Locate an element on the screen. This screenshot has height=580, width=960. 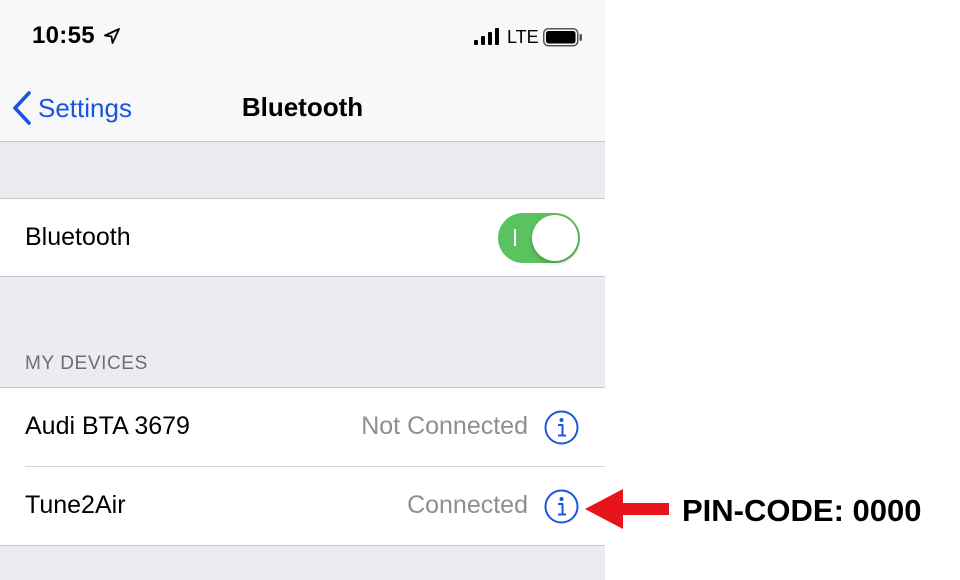
bluetooth-toggle is located at coordinates (539, 238).